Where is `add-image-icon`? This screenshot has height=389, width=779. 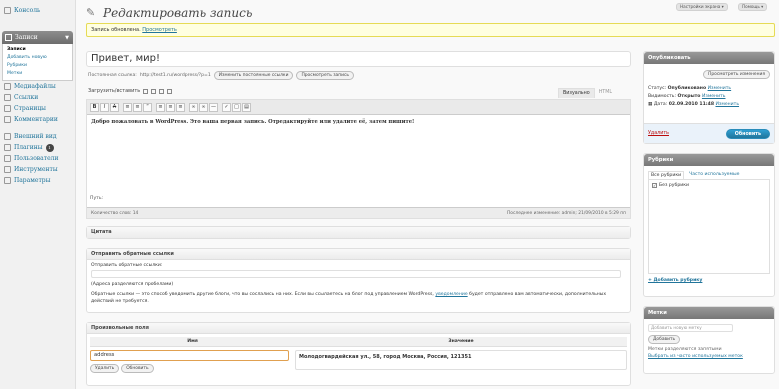 add-image-icon is located at coordinates (146, 91).